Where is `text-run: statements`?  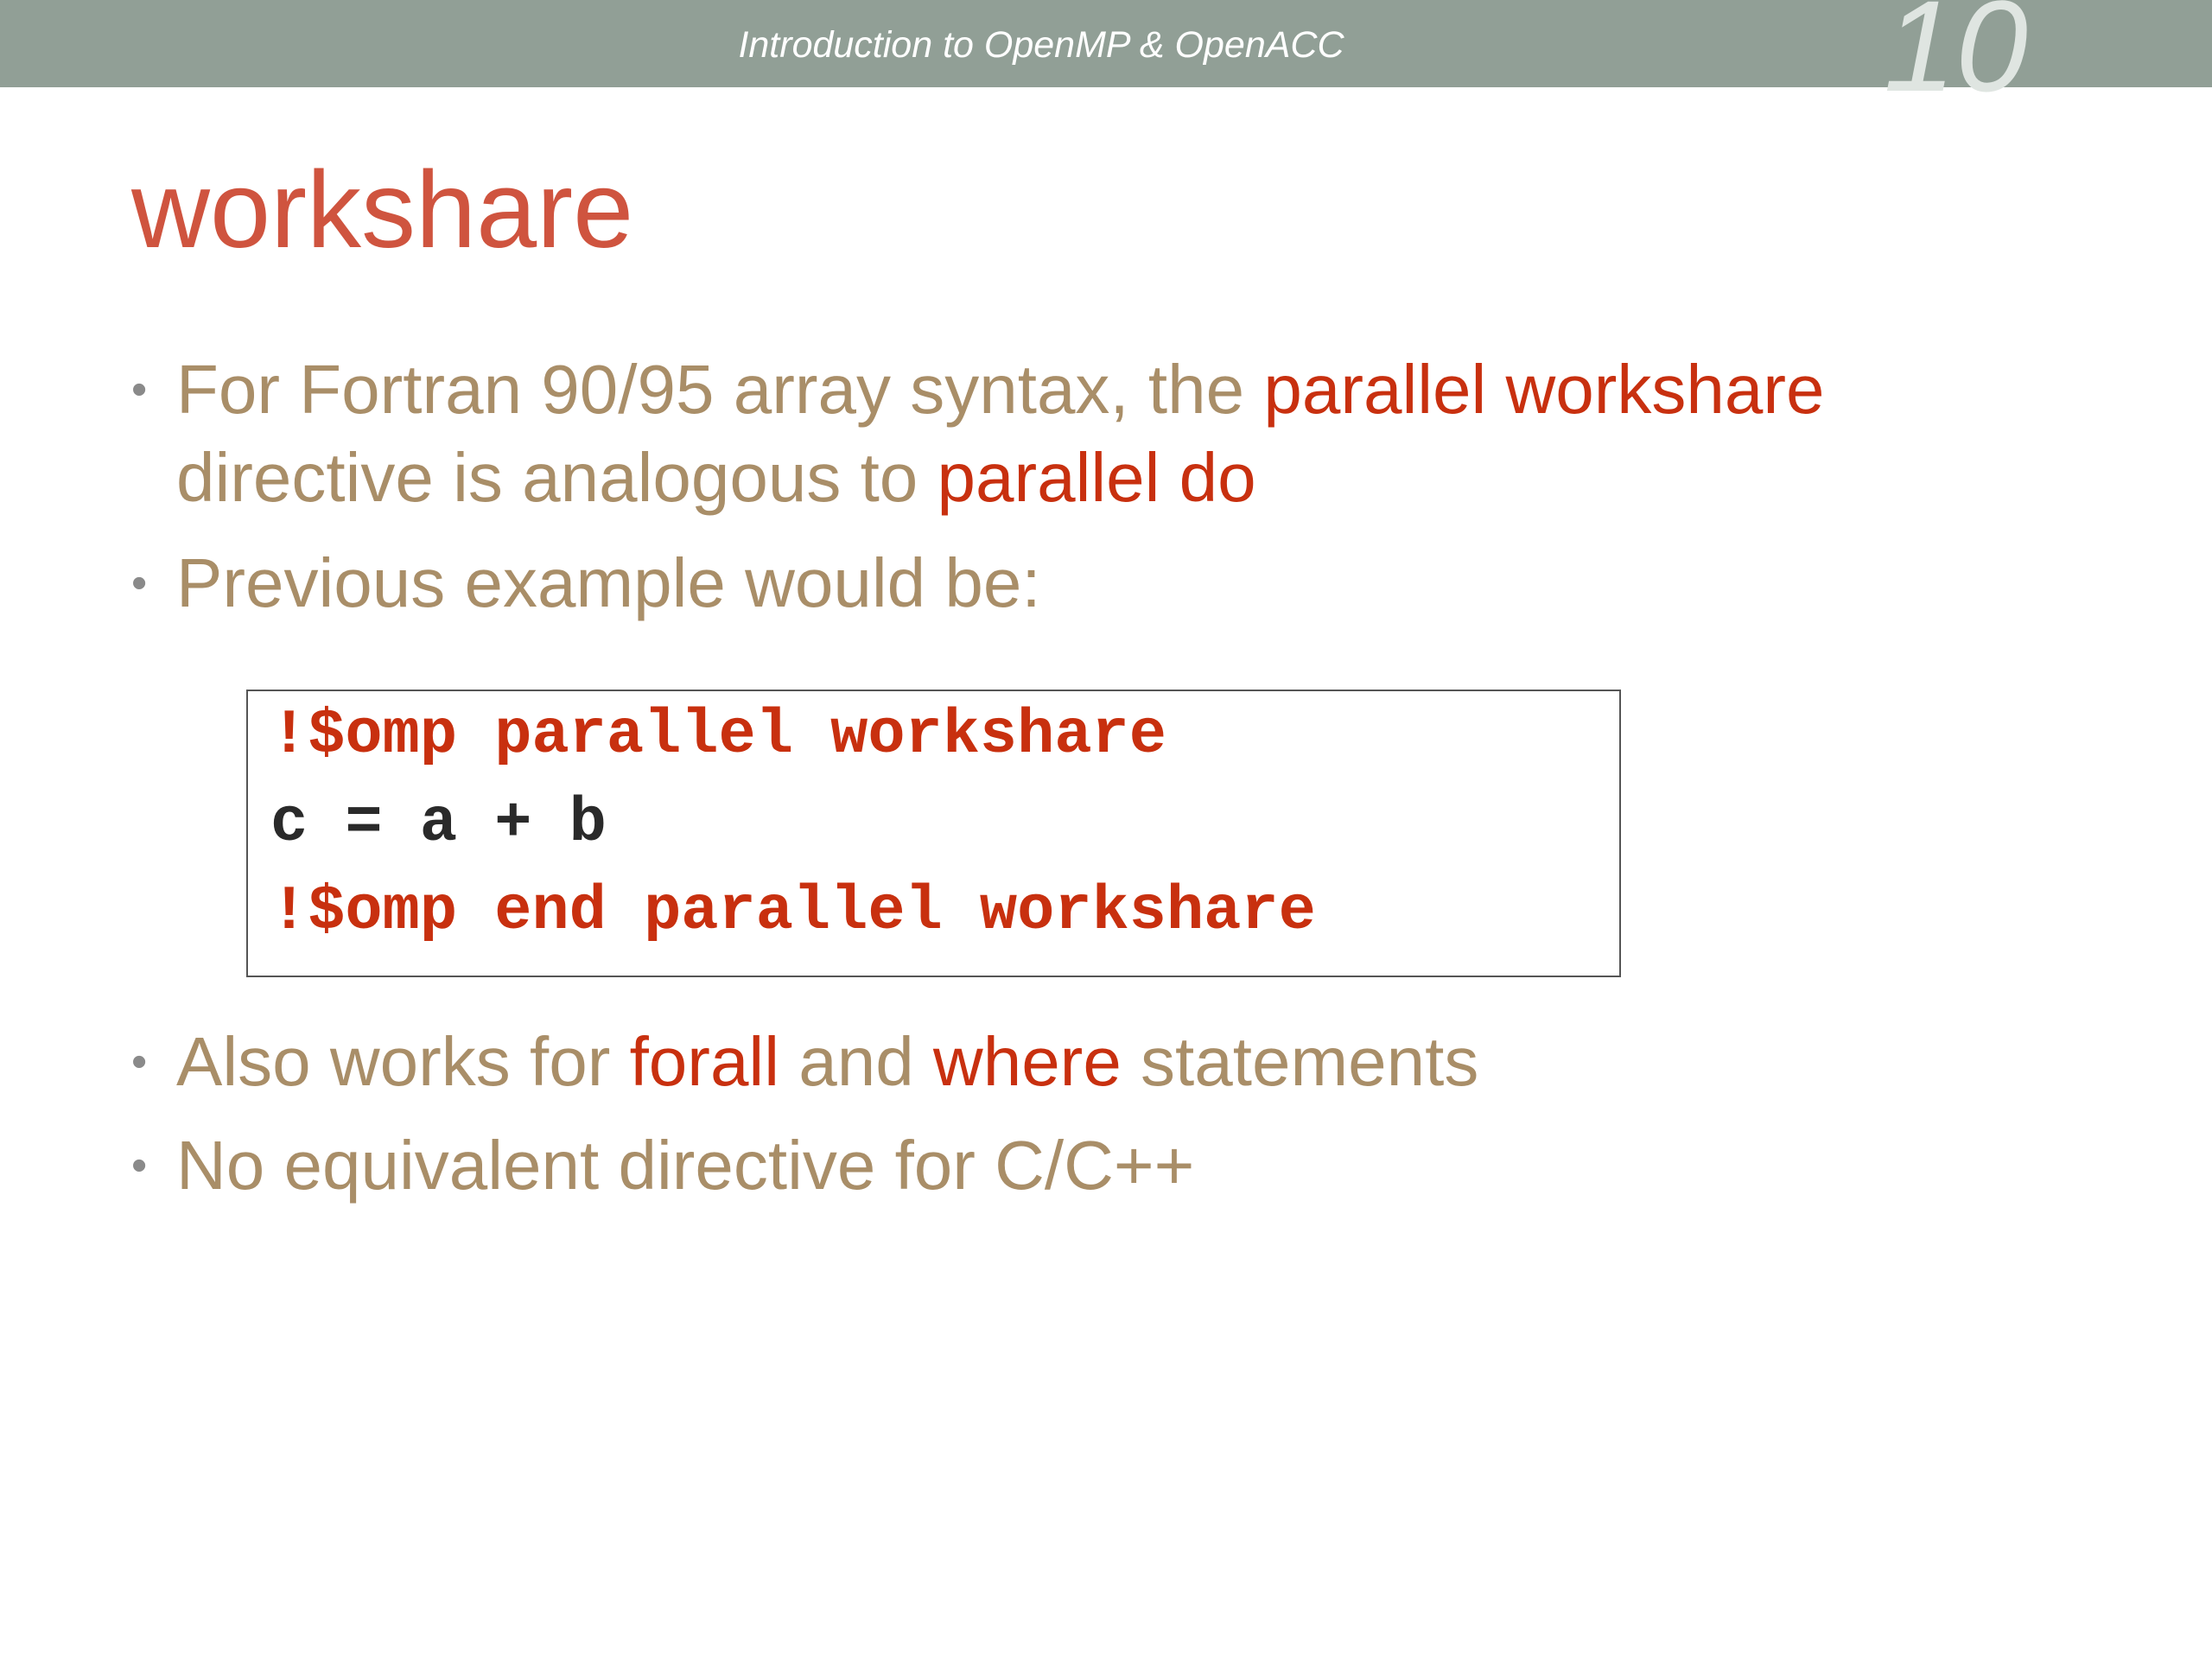
text-run: statements is located at coordinates (1300, 1061).